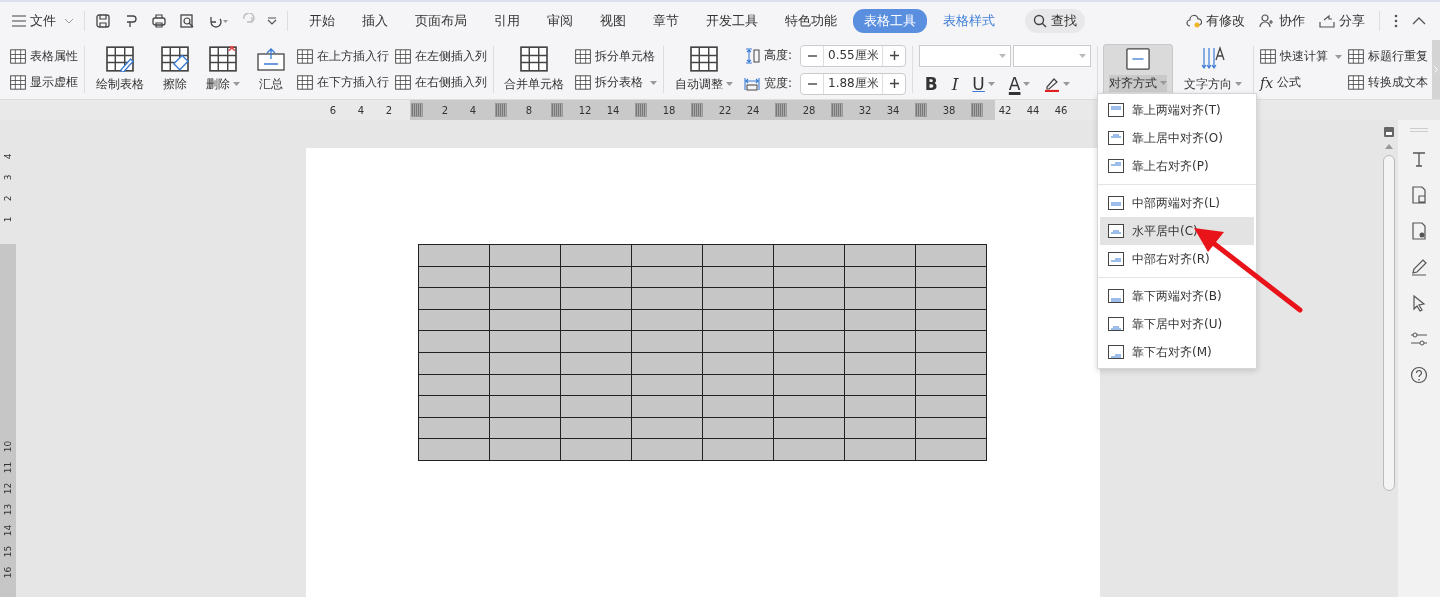 The width and height of the screenshot is (1440, 597). Describe the element at coordinates (43, 21) in the screenshot. I see `file-menu: 文件` at that location.